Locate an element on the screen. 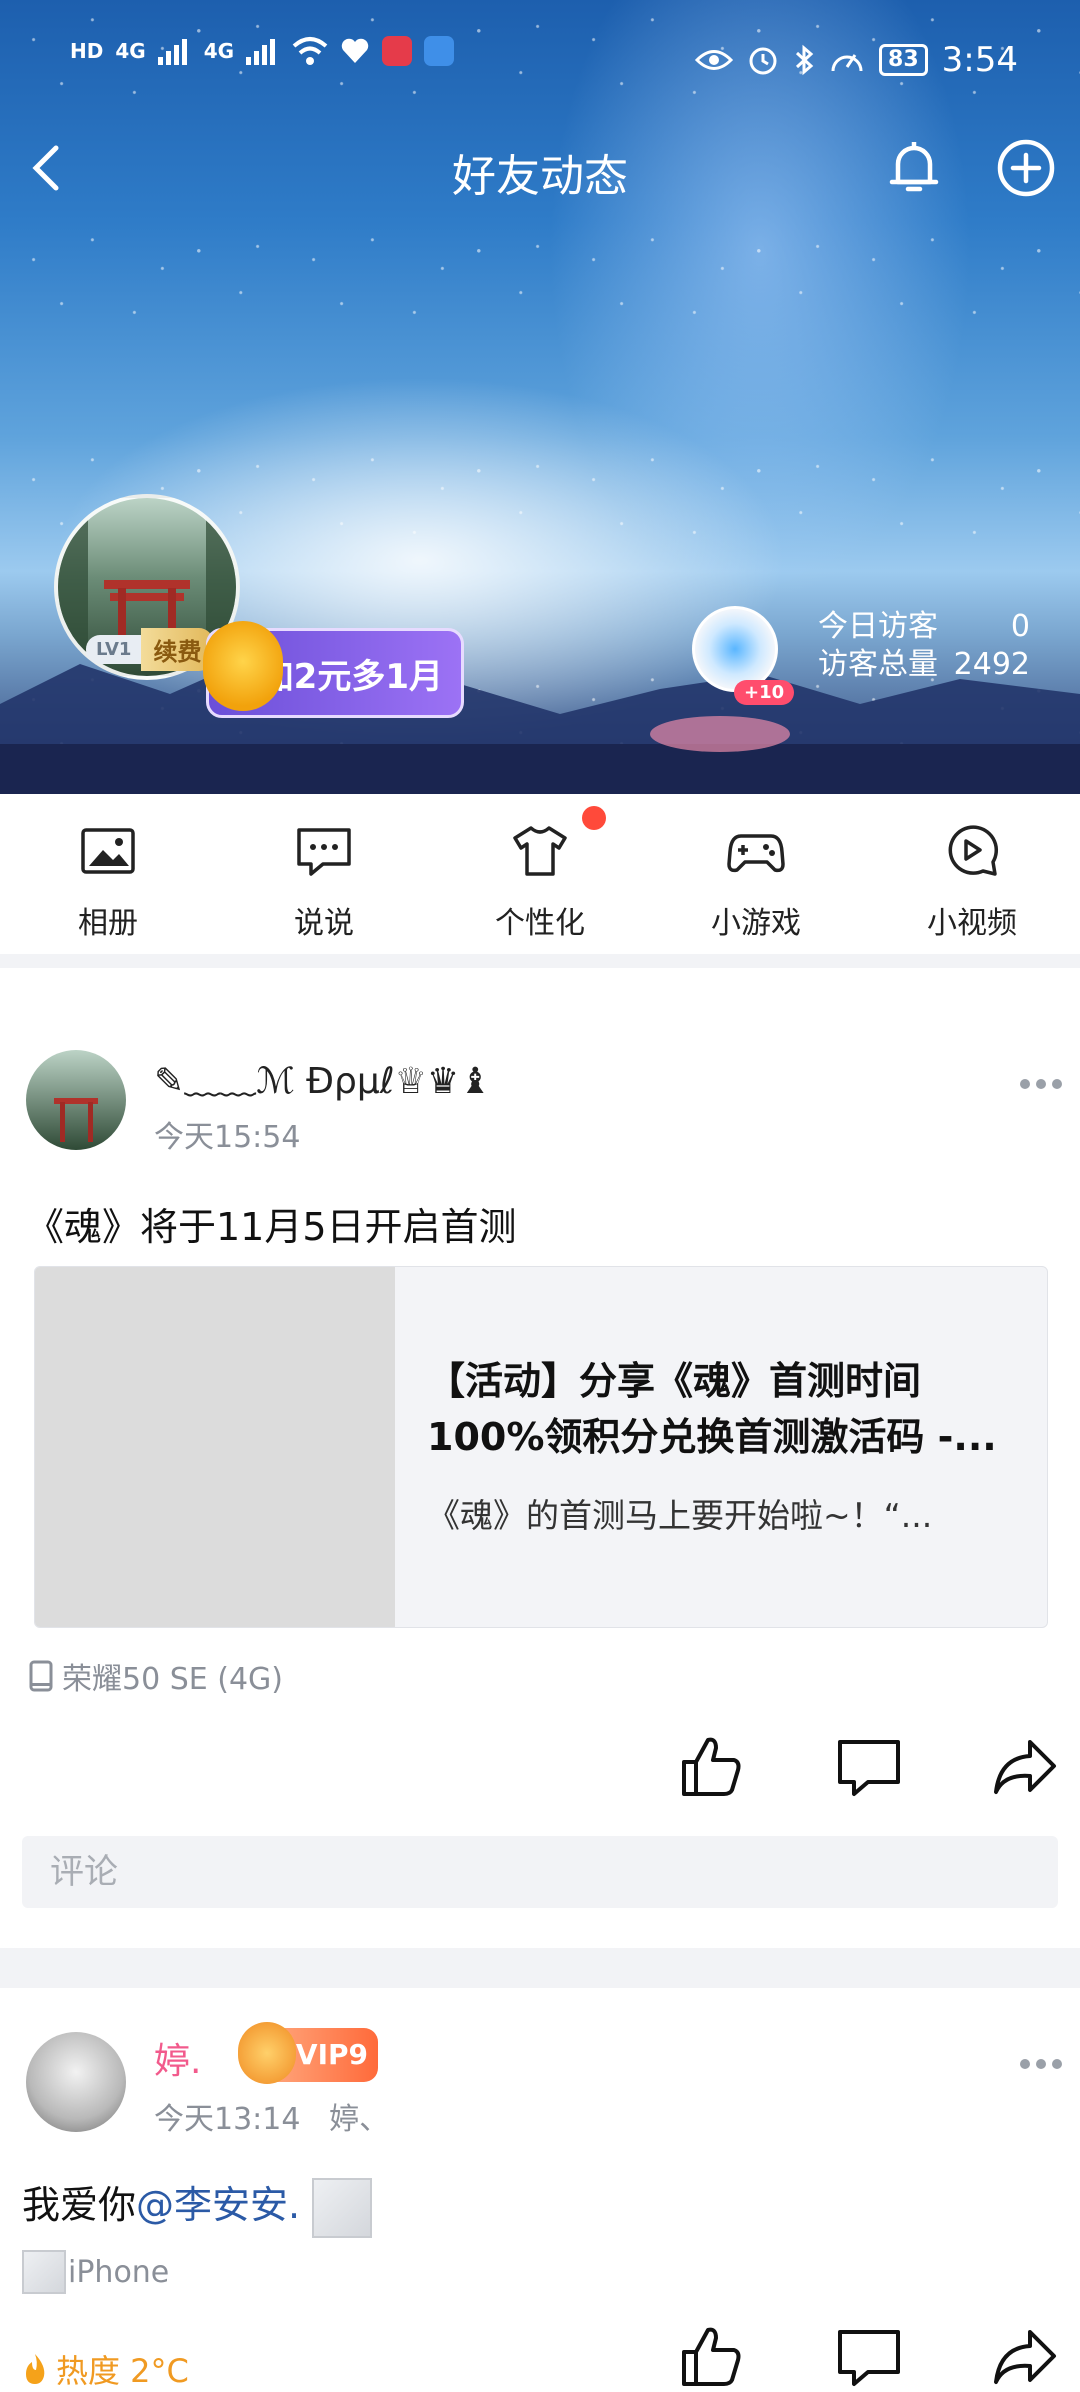 The height and width of the screenshot is (2392, 1080). post-time: 今天13:14 婷、 is located at coordinates (271, 2116).